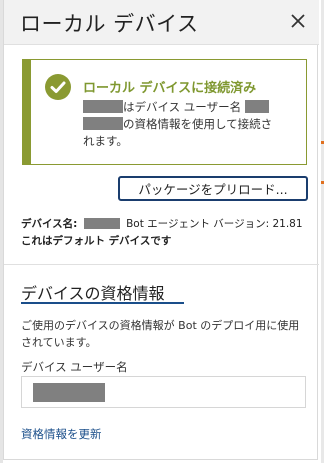 This screenshot has width=324, height=463. I want to click on panel-header: ローカル デバイス, so click(161, 22).